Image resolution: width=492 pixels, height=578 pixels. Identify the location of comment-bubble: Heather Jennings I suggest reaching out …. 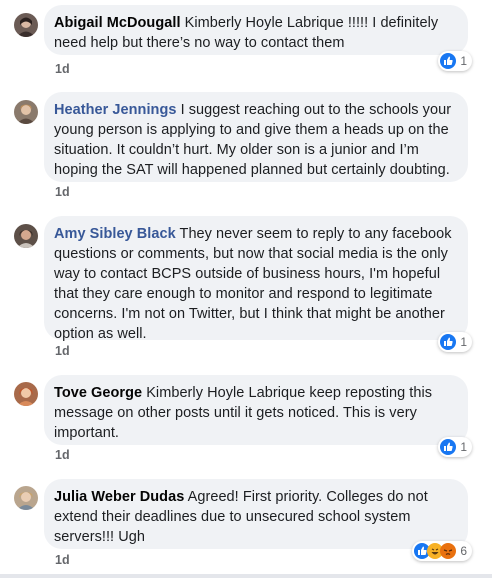
(256, 137).